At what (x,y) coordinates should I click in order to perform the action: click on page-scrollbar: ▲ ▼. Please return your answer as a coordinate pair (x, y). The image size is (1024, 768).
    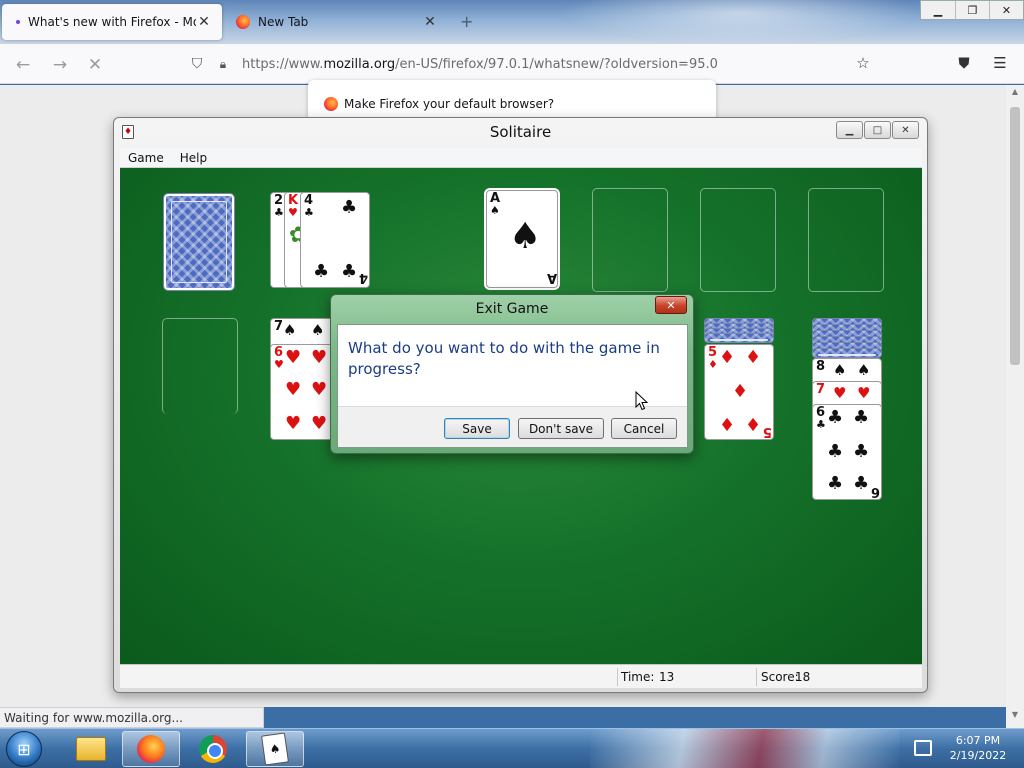
    Looking at the image, I should click on (1015, 406).